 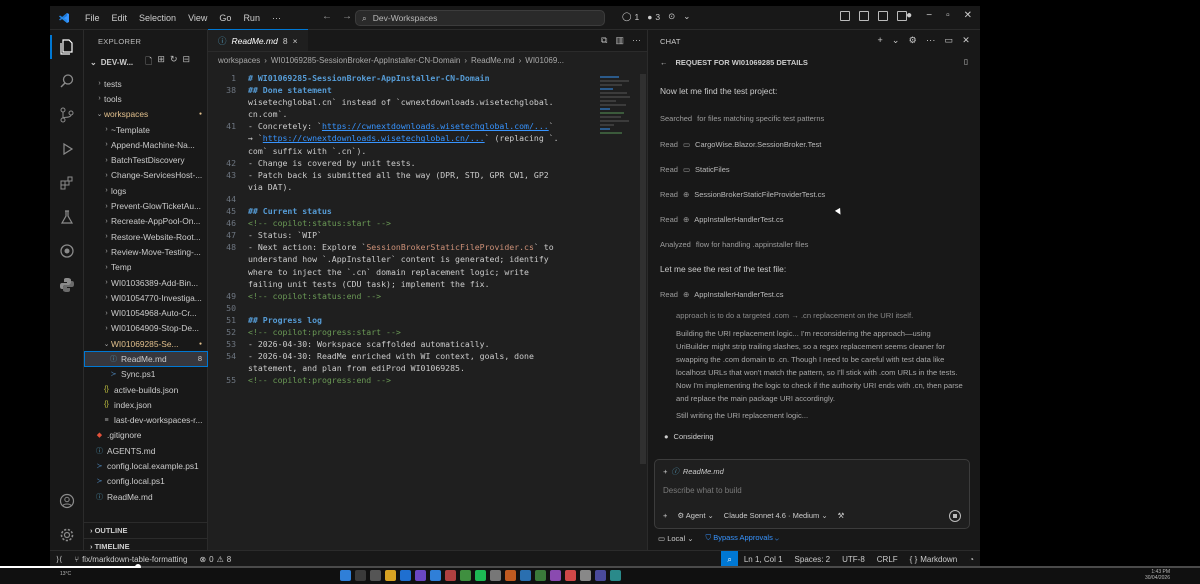 What do you see at coordinates (146, 98) in the screenshot?
I see `tree-folder: › tools` at bounding box center [146, 98].